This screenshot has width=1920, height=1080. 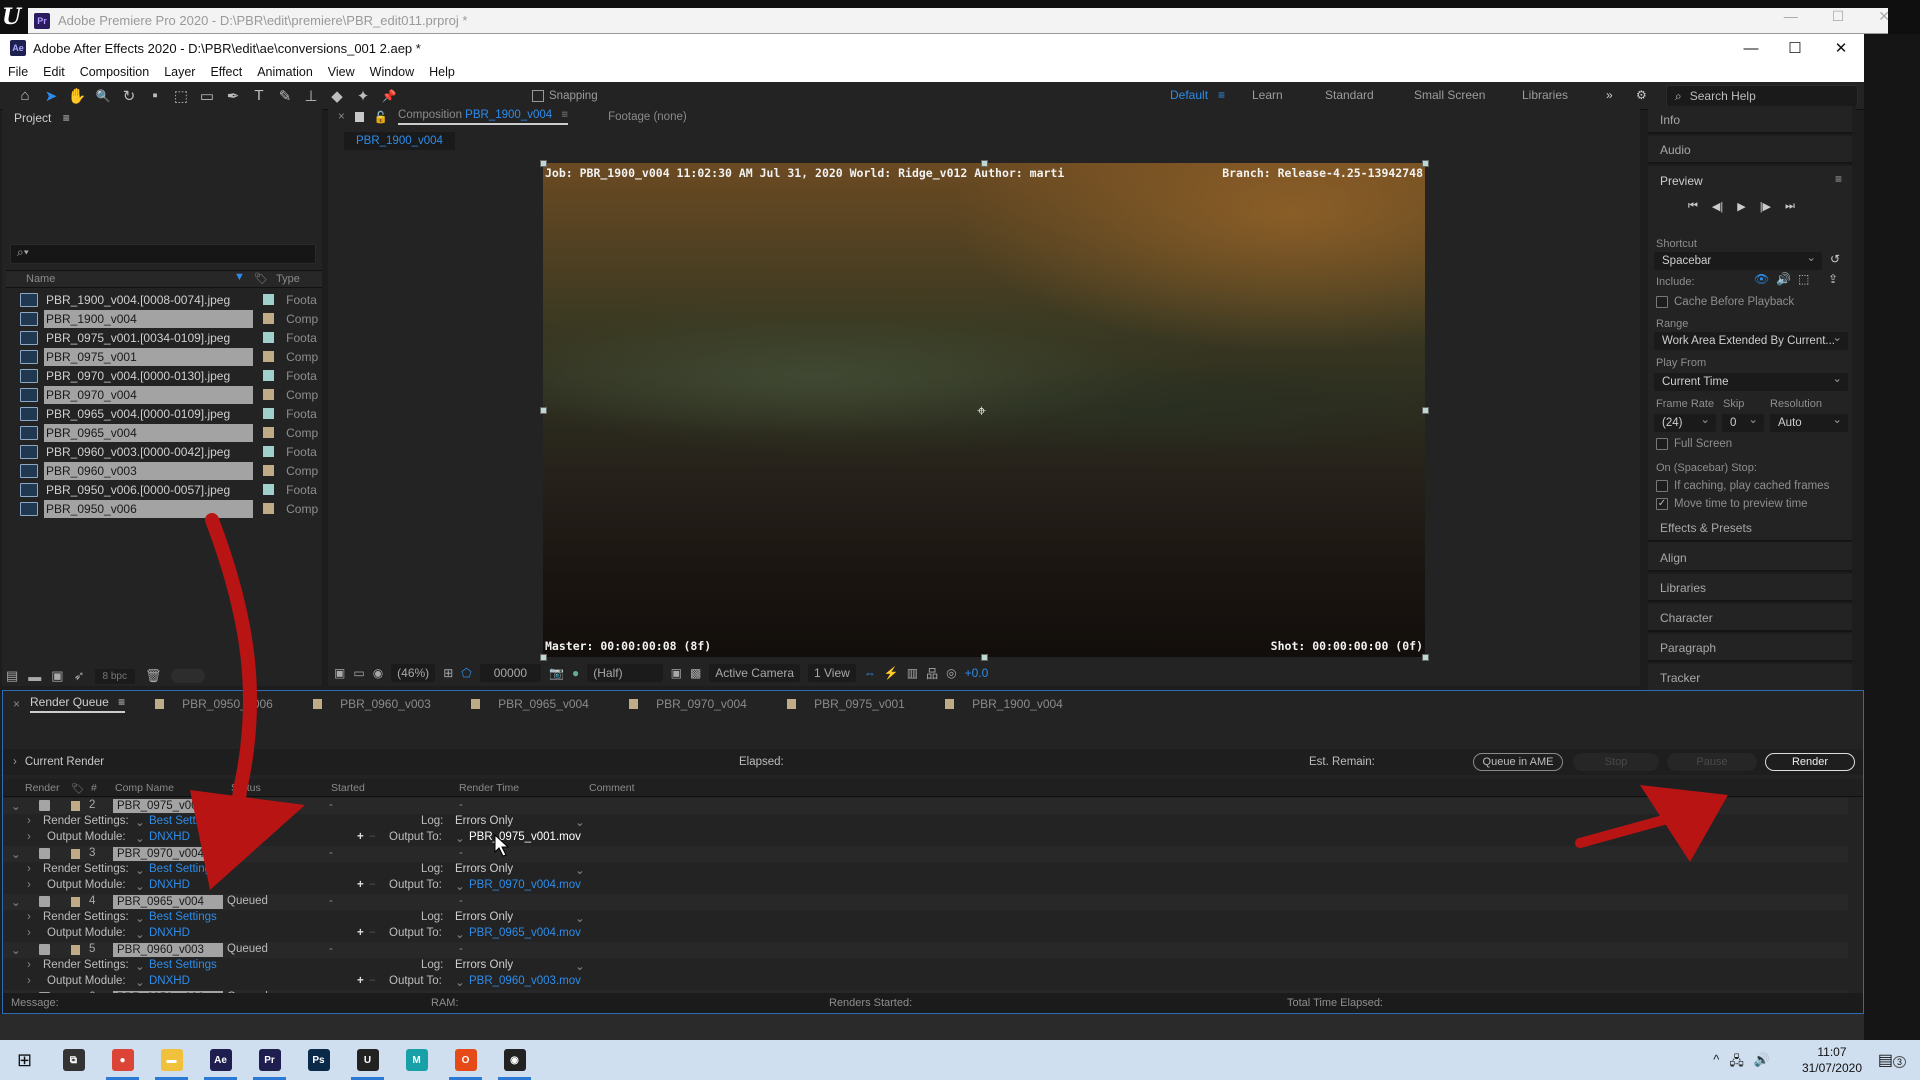 What do you see at coordinates (261, 278) in the screenshot?
I see `label-tag-icon: 🏷` at bounding box center [261, 278].